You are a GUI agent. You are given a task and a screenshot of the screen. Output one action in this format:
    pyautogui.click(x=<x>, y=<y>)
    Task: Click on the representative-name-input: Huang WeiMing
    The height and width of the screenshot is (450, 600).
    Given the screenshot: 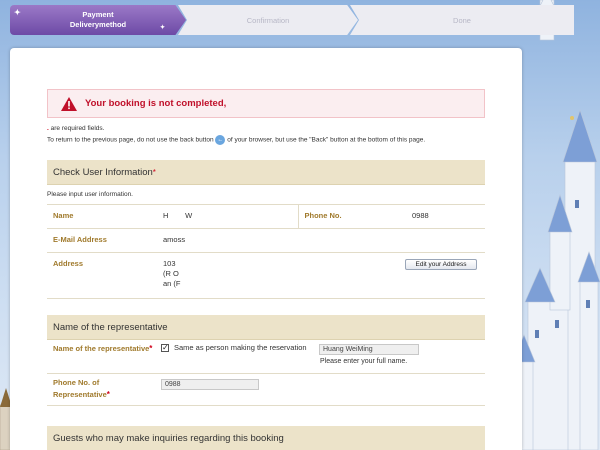 What is the action you would take?
    pyautogui.click(x=369, y=349)
    